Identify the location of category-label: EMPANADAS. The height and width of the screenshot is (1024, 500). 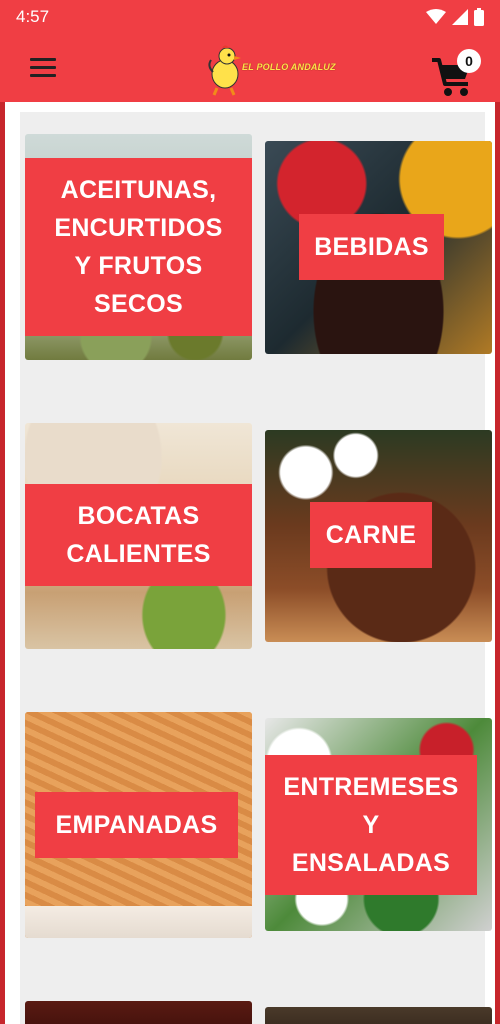
(136, 825).